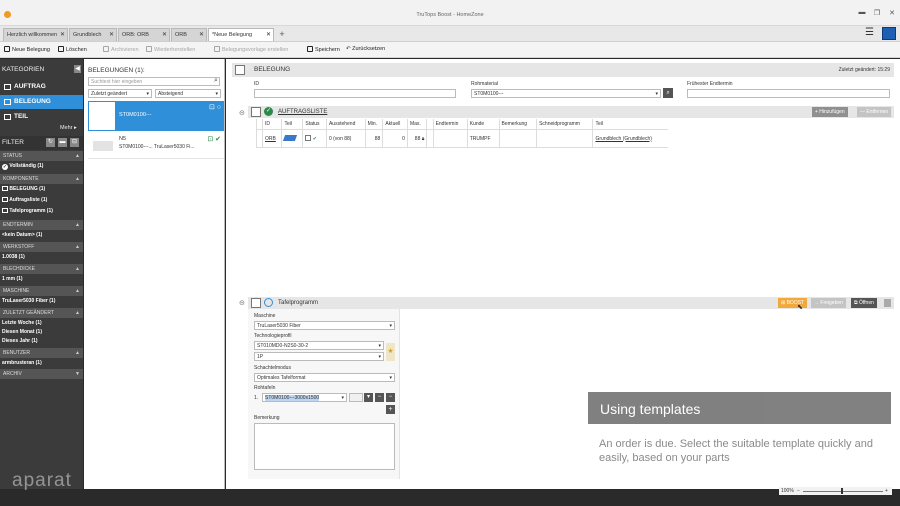 This screenshot has height=506, width=900. Describe the element at coordinates (324, 325) in the screenshot. I see `machine-select: TruLaser5030 Fiber ▾` at that location.